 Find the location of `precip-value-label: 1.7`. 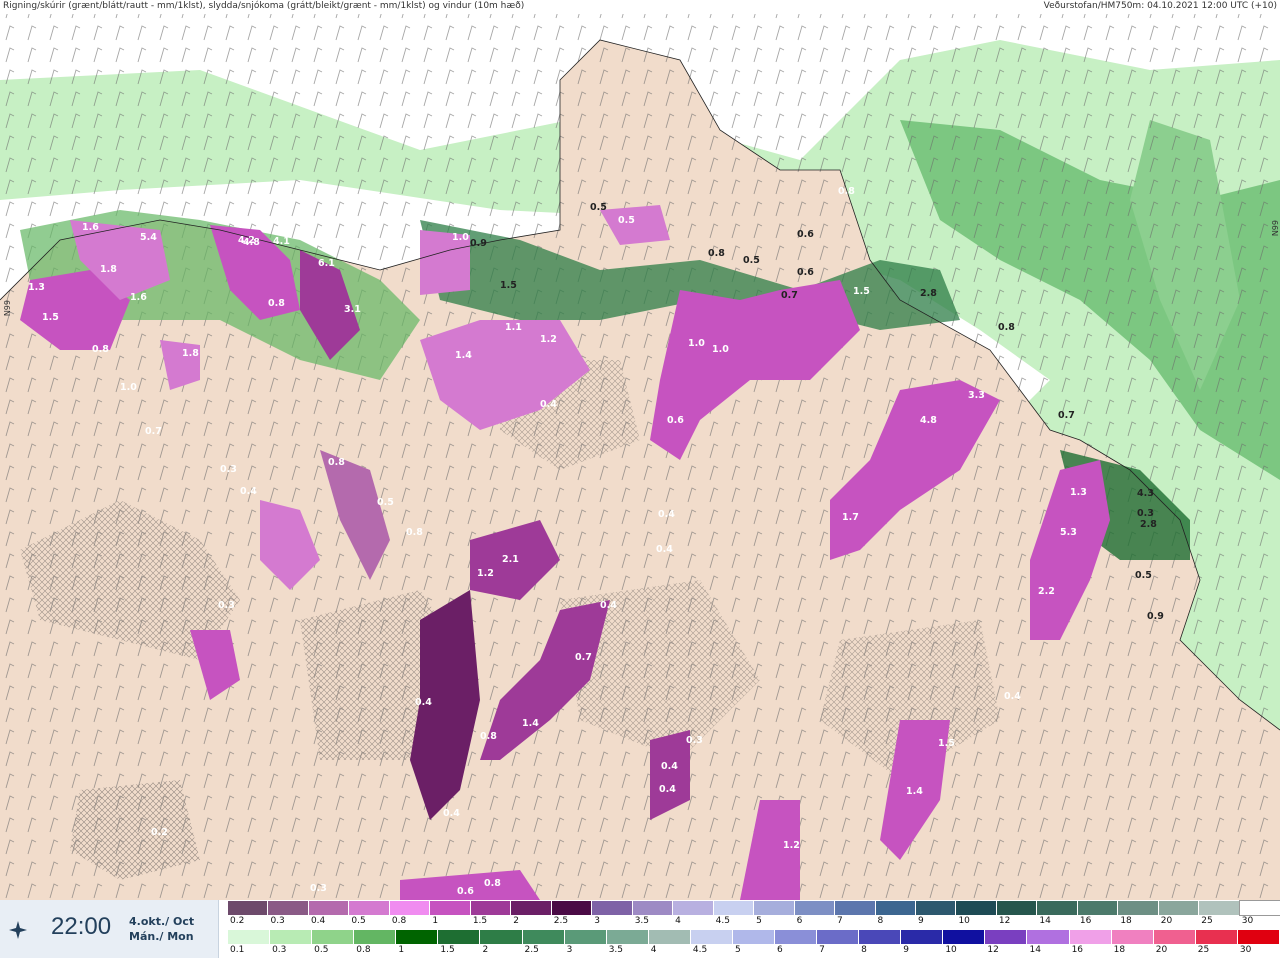

precip-value-label: 1.7 is located at coordinates (850, 517).